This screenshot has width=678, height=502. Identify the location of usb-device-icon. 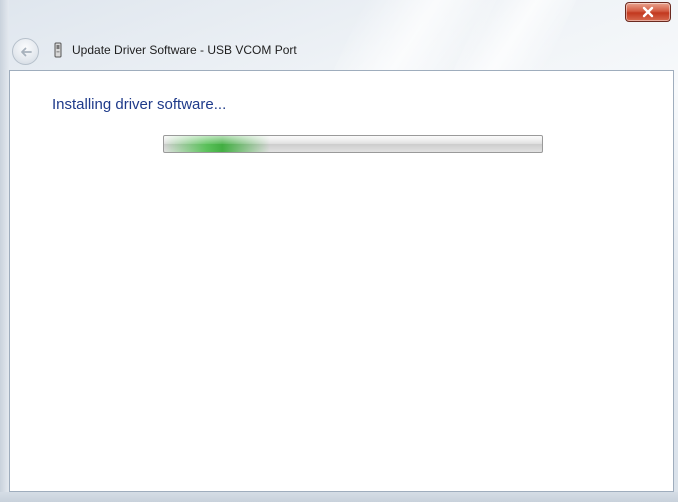
(58, 50).